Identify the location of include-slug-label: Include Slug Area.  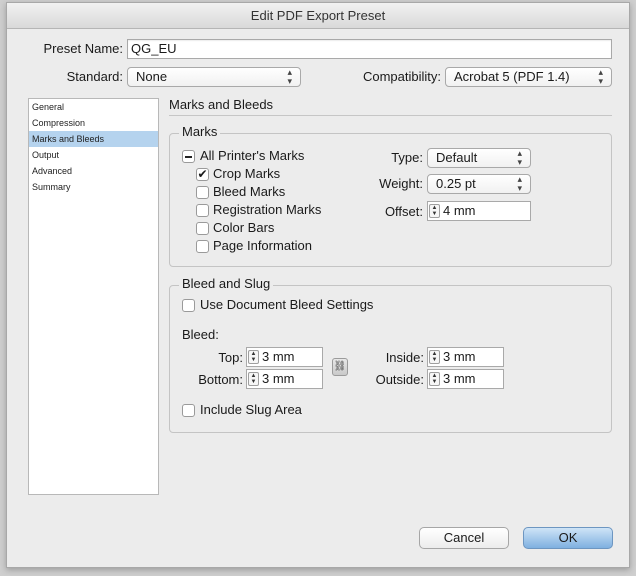
(251, 409).